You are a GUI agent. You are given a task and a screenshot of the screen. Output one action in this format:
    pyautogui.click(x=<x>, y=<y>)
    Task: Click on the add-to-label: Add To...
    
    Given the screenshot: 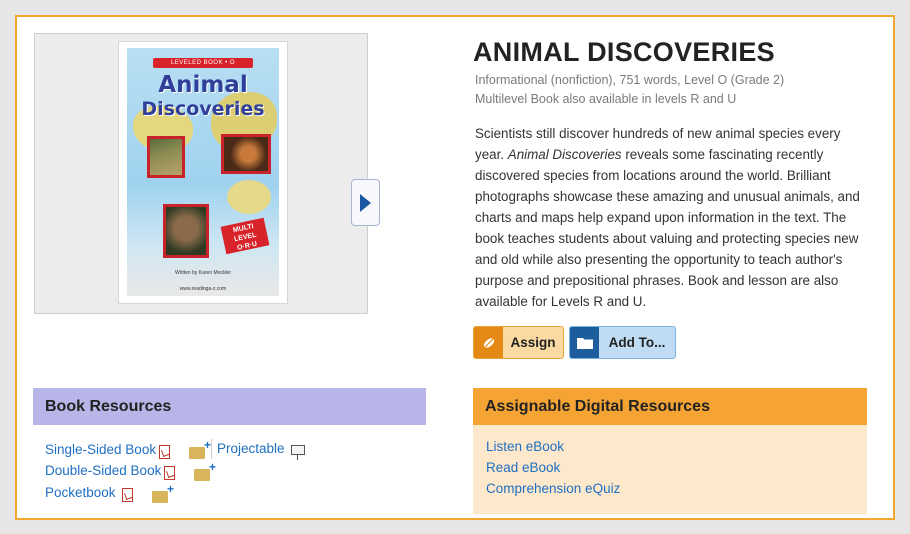 What is the action you would take?
    pyautogui.click(x=637, y=342)
    